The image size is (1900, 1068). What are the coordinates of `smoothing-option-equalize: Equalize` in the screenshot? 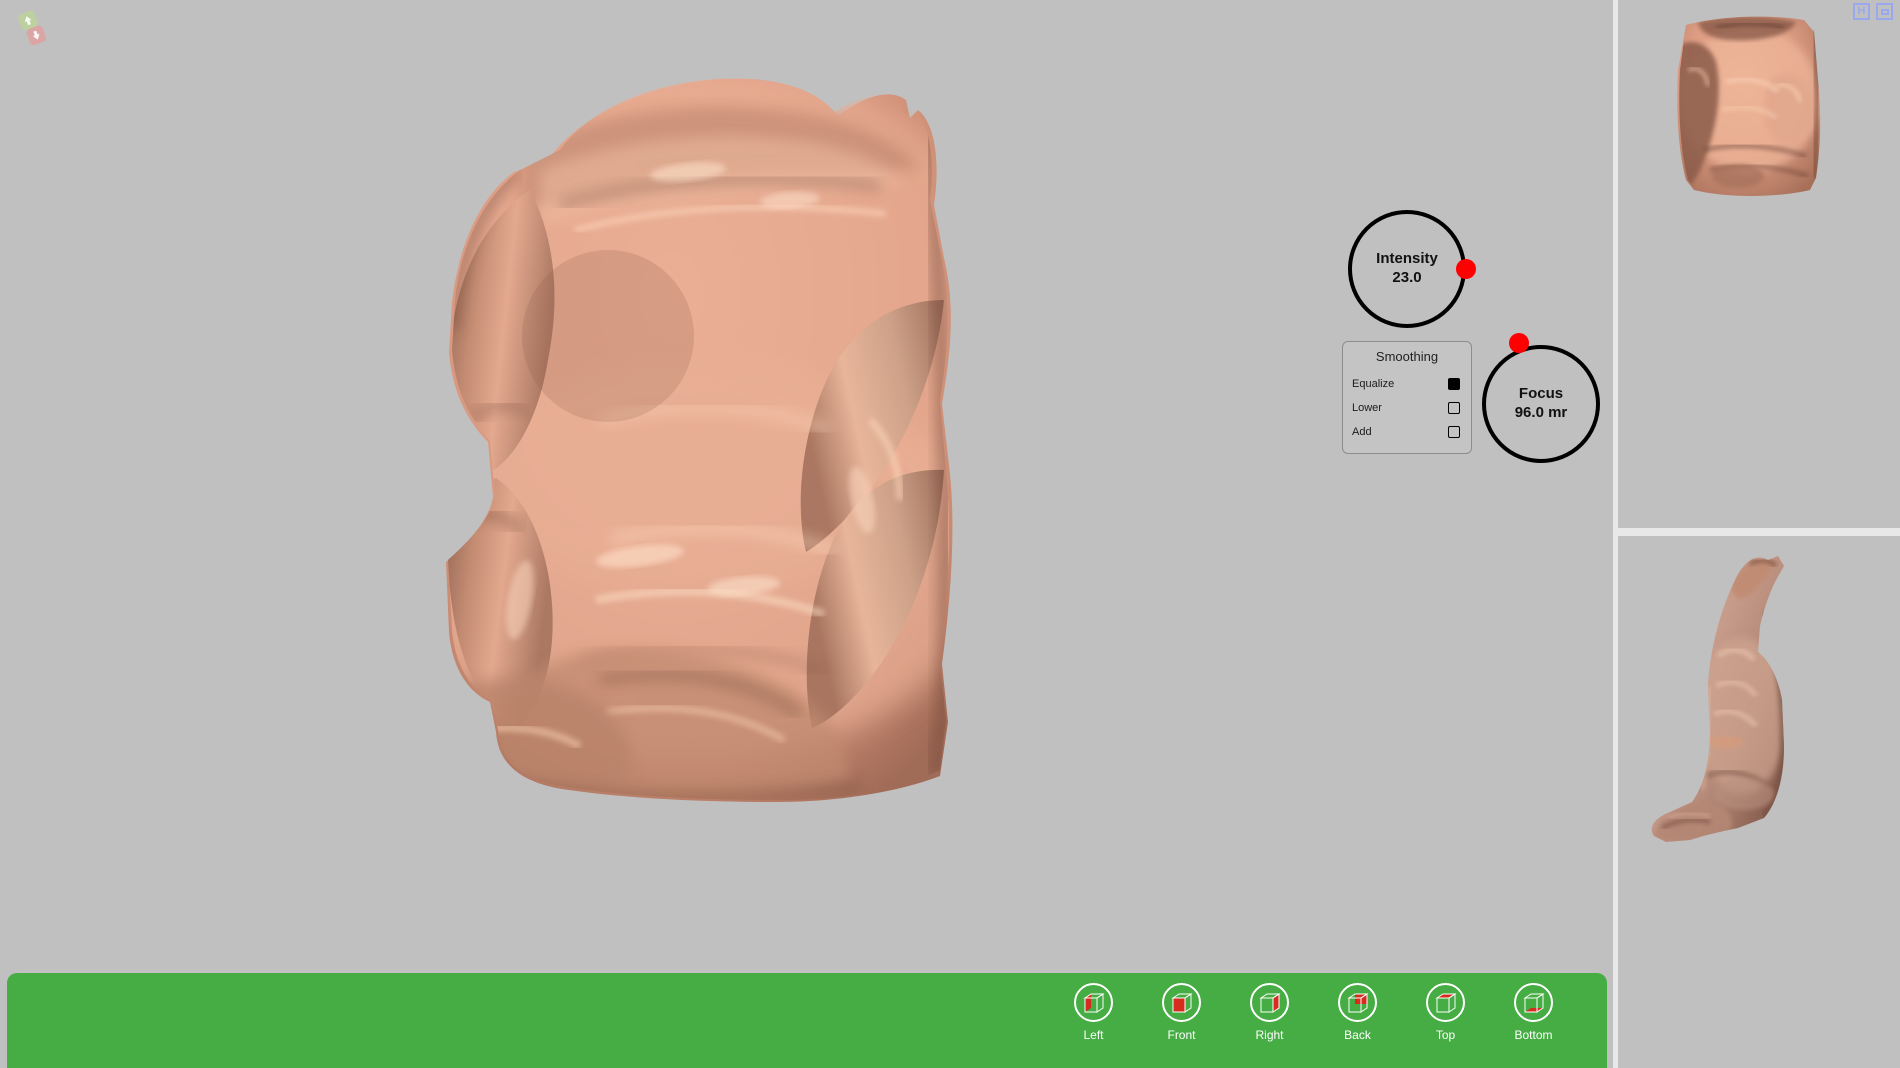 It's located at (1407, 384).